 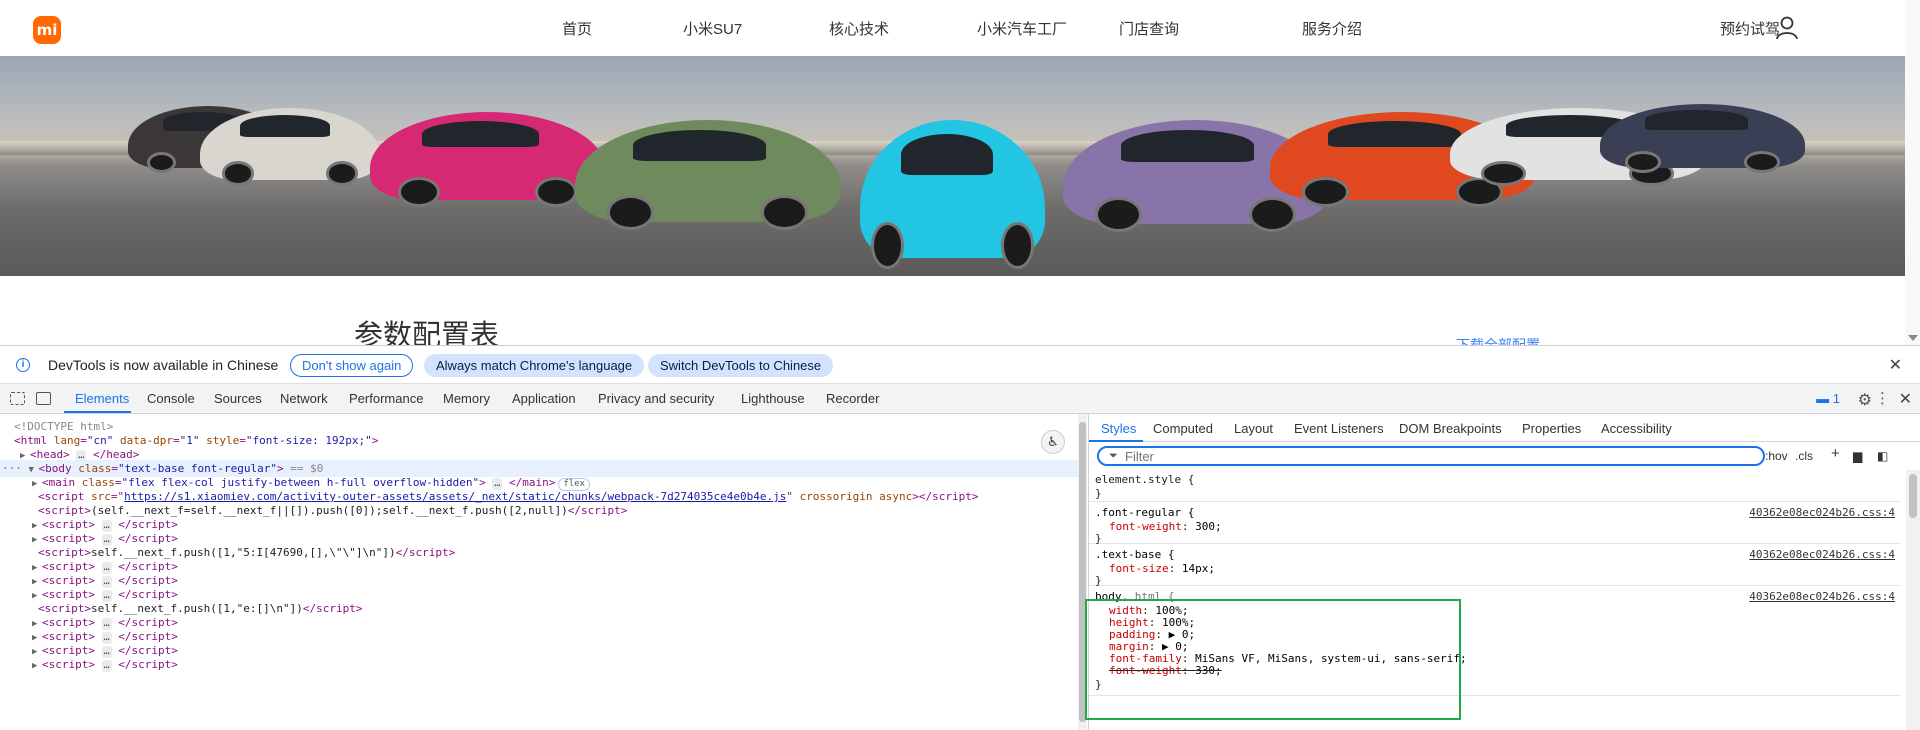 I want to click on rule-selector: element.style {, so click(x=1144, y=480).